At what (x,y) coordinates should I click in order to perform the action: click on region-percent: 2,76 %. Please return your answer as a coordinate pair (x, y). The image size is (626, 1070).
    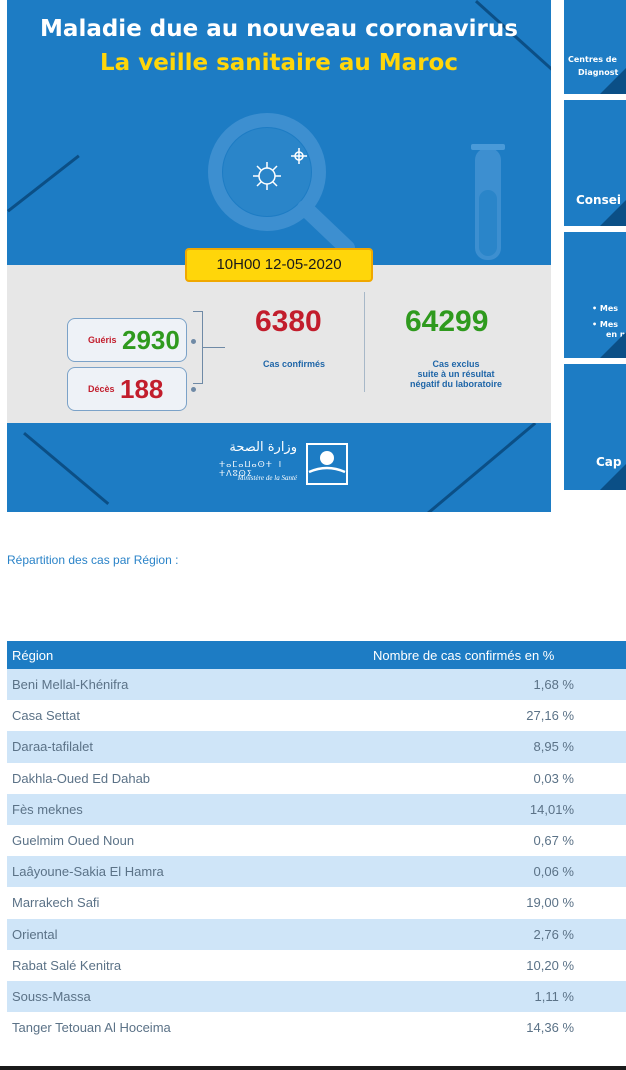
    Looking at the image, I should click on (553, 934).